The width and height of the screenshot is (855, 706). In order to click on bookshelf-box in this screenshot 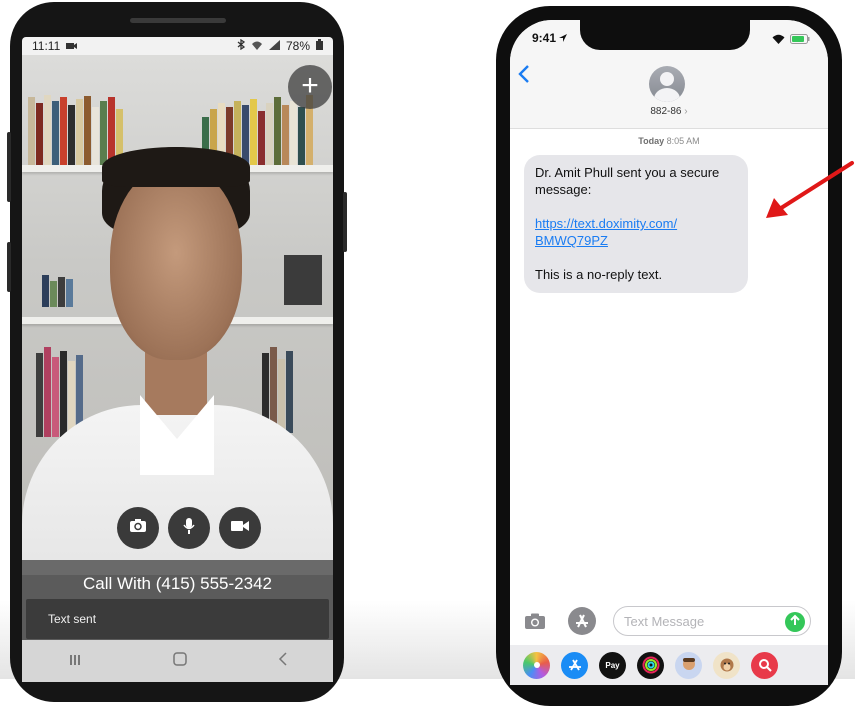, I will do `click(303, 280)`.